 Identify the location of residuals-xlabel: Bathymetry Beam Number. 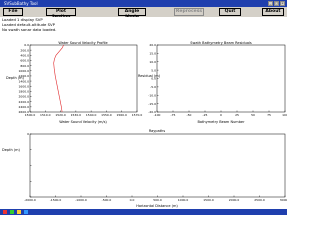
(221, 122).